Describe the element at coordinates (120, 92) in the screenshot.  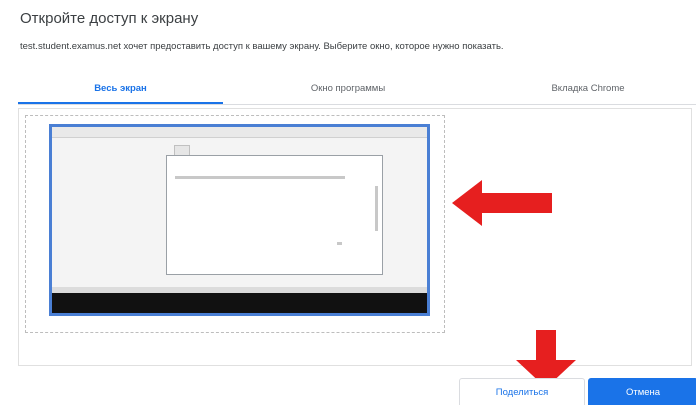
I see `tab-entire-screen: Весь экран` at that location.